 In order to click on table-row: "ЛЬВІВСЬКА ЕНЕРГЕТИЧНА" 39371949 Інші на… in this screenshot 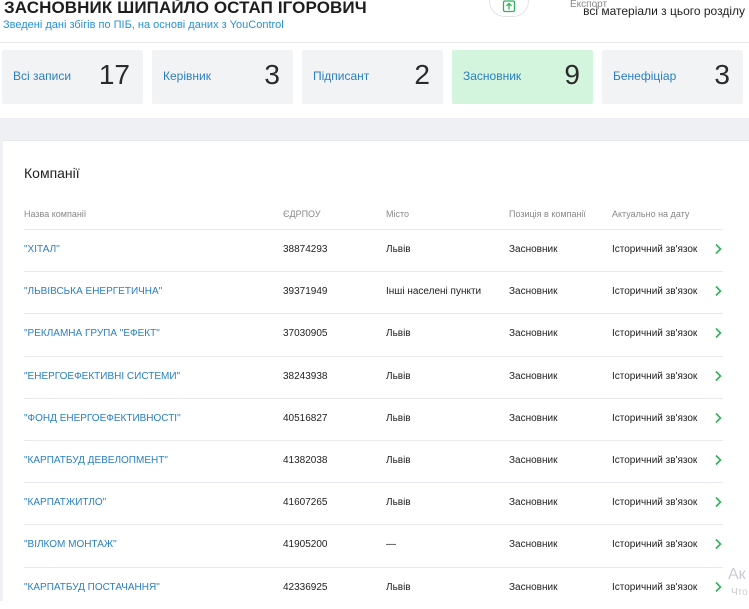, I will do `click(373, 292)`.